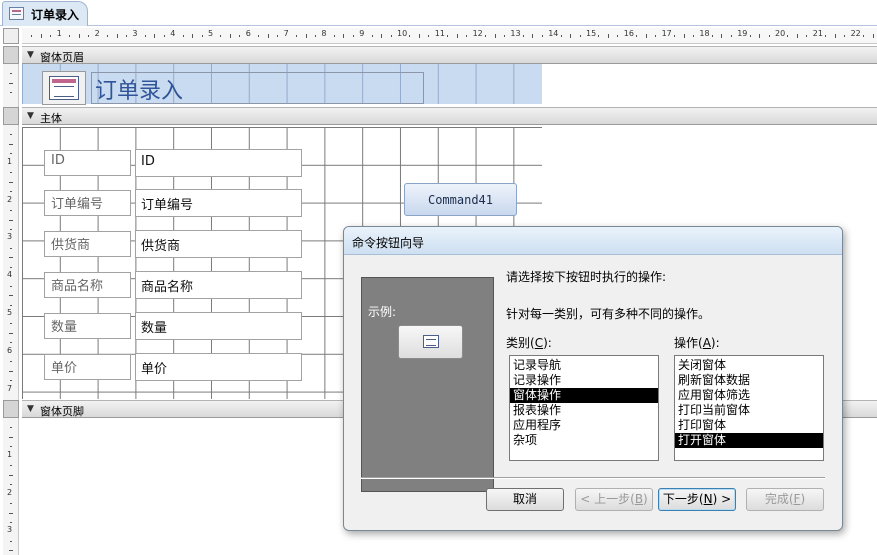 The height and width of the screenshot is (555, 877). What do you see at coordinates (362, 33) in the screenshot?
I see `ruler-number: 9` at bounding box center [362, 33].